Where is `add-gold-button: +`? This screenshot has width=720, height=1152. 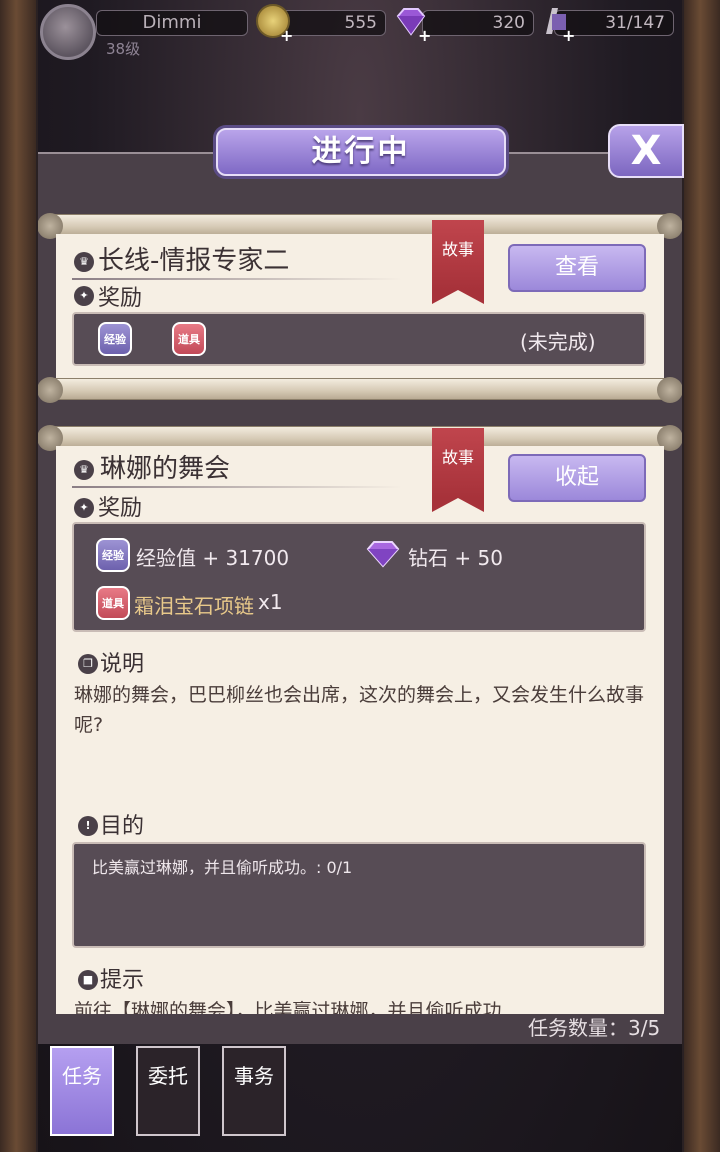
add-gold-button: + is located at coordinates (286, 35).